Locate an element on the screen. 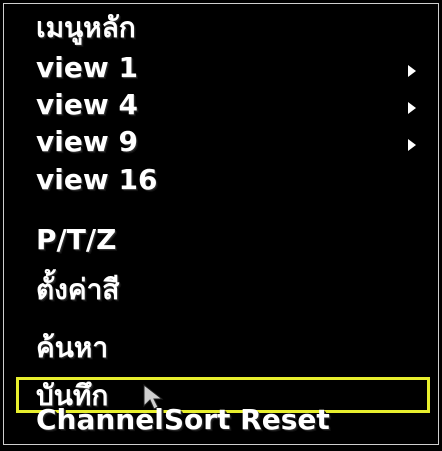 The image size is (442, 451). menu-item-search: ค้นหา is located at coordinates (72, 348).